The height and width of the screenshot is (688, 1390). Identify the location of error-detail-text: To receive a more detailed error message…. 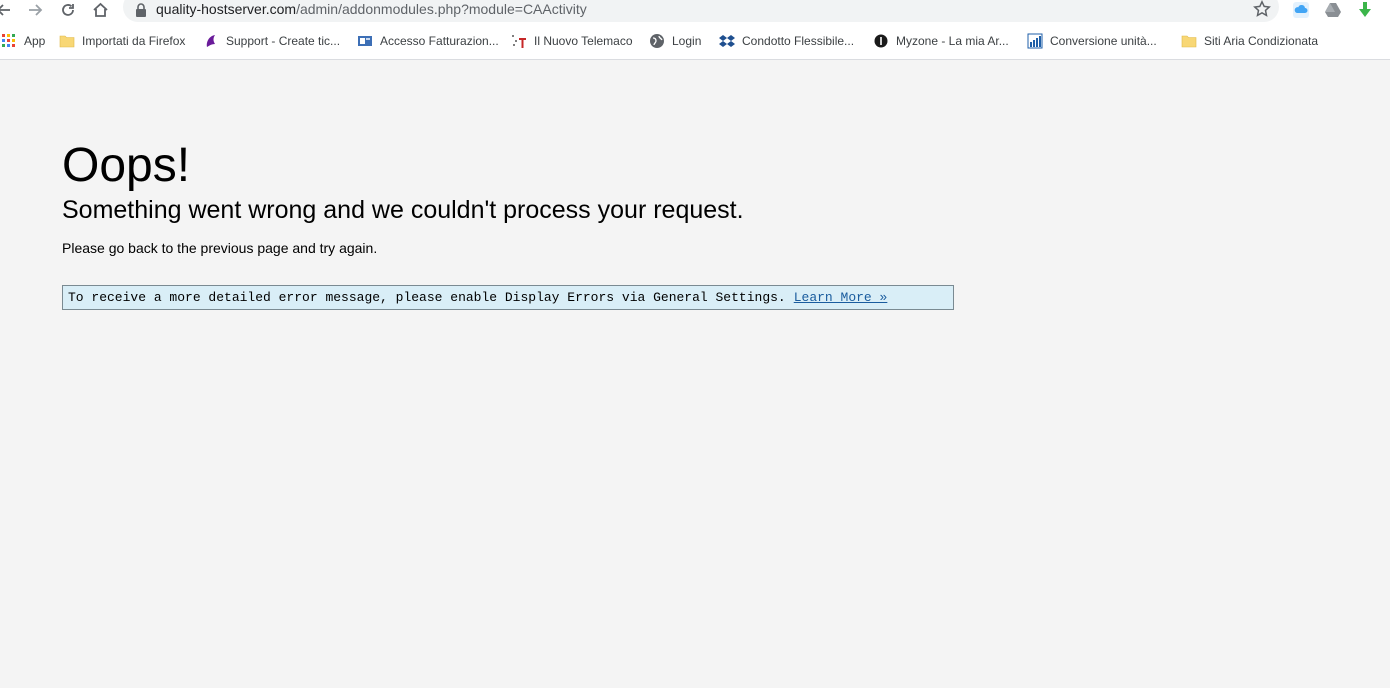
(427, 297).